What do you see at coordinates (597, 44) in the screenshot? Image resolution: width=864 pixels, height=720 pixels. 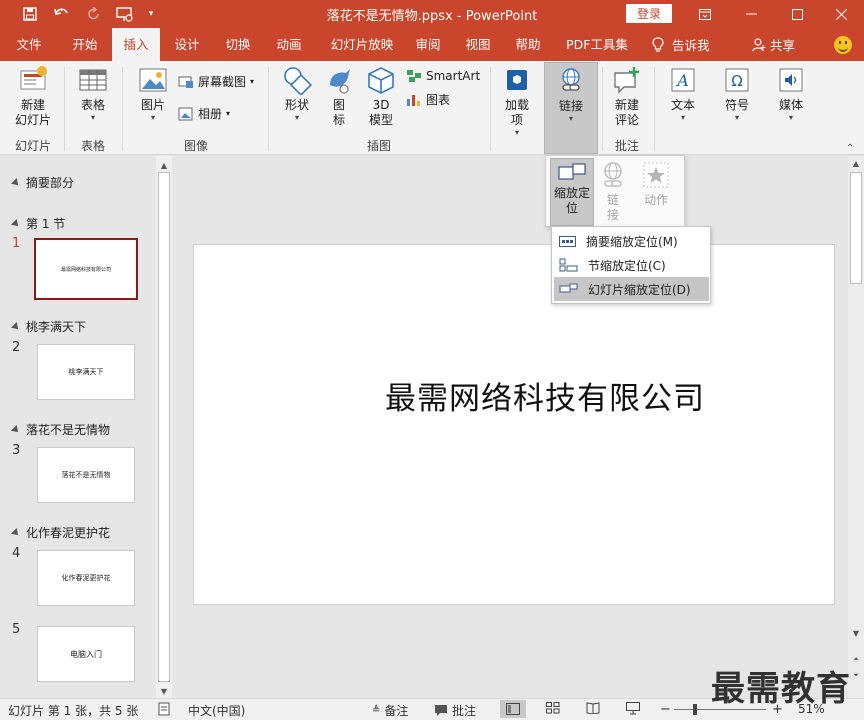 I see `tab-pdf-tools: PDF工具集` at bounding box center [597, 44].